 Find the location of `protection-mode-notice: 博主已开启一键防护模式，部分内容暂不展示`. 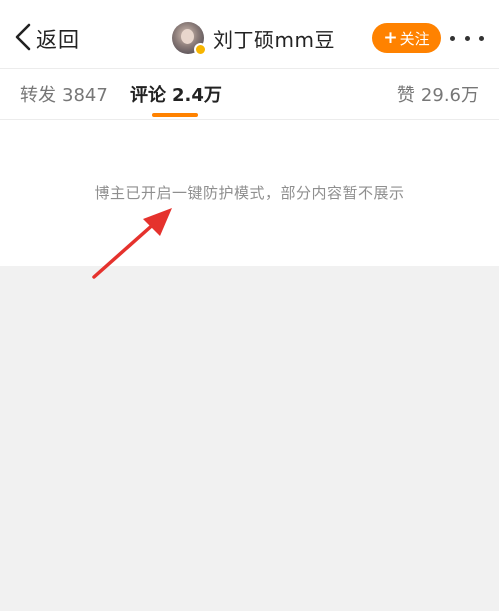

protection-mode-notice: 博主已开启一键防护模式，部分内容暂不展示 is located at coordinates (249, 193).